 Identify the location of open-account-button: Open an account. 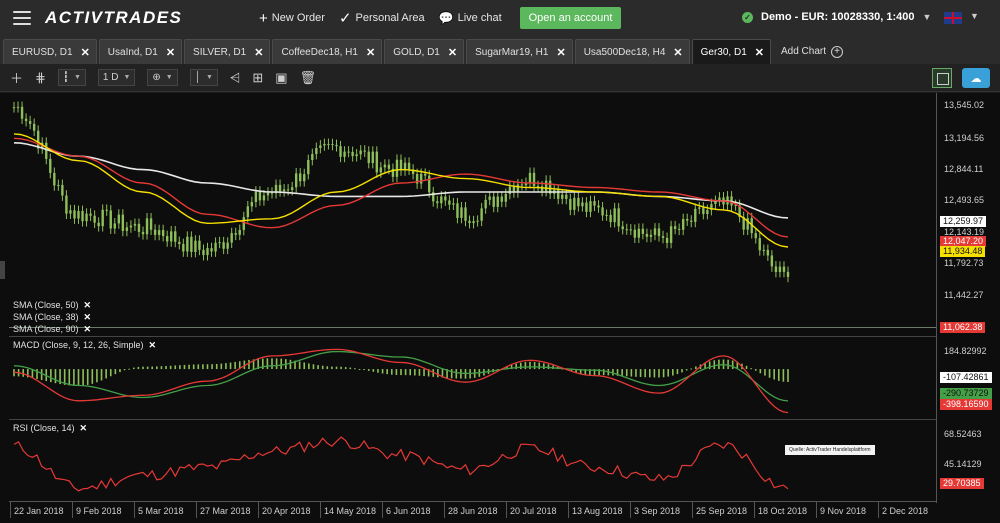
(570, 18).